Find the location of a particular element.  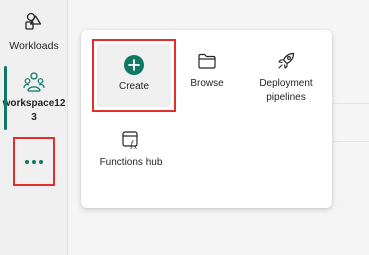

more-button is located at coordinates (34, 161).